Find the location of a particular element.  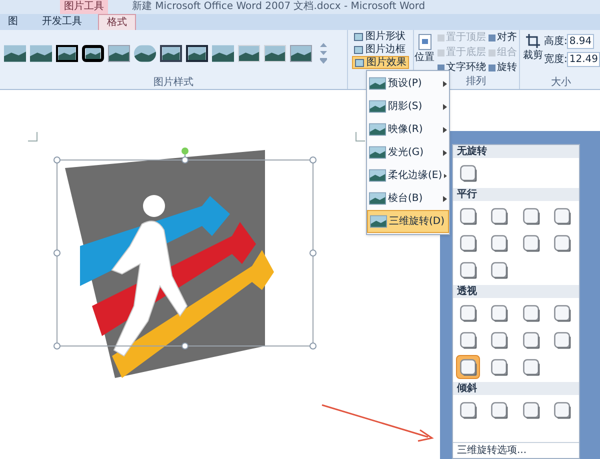

picture-command-button: 图片边框 is located at coordinates (381, 49).